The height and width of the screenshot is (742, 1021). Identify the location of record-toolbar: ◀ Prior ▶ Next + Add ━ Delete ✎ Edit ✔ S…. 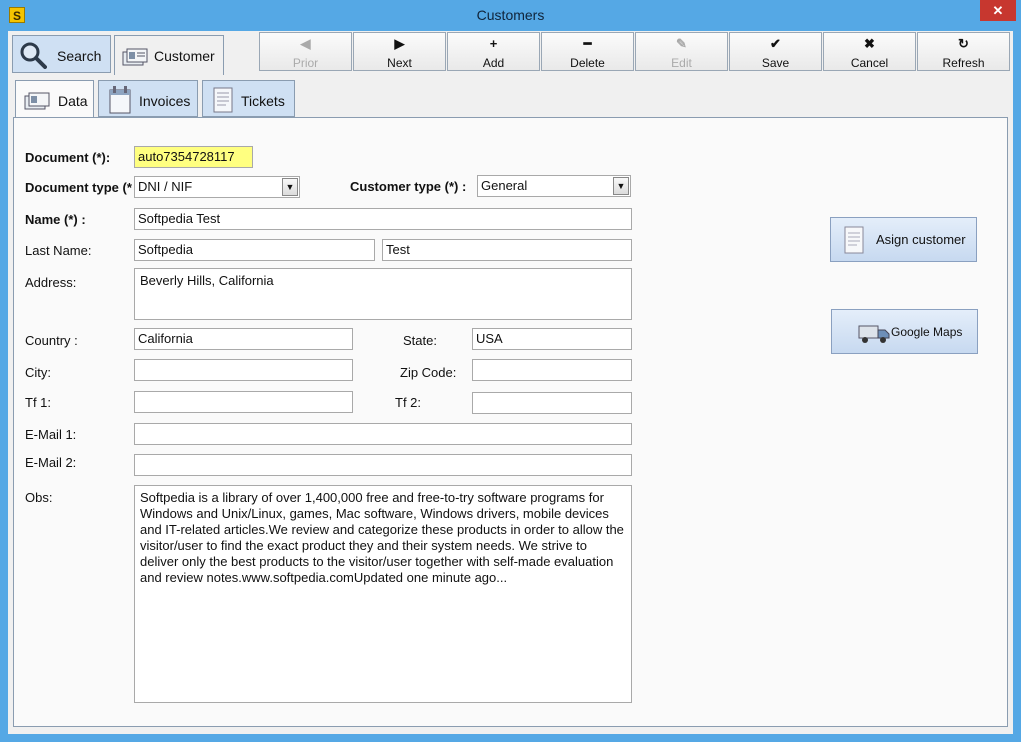
(635, 51).